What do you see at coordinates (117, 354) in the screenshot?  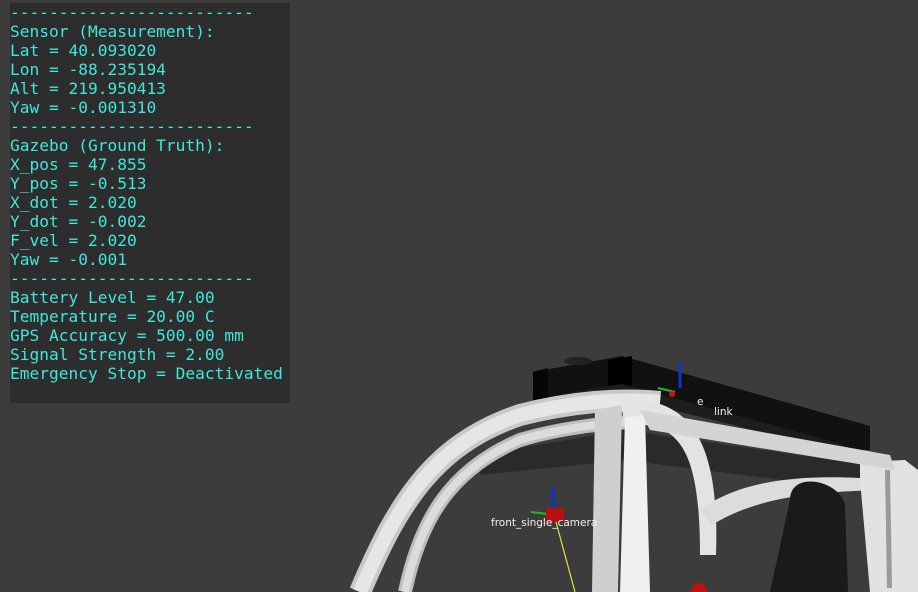 I see `signal-strength: Signal Strength = 2.00` at bounding box center [117, 354].